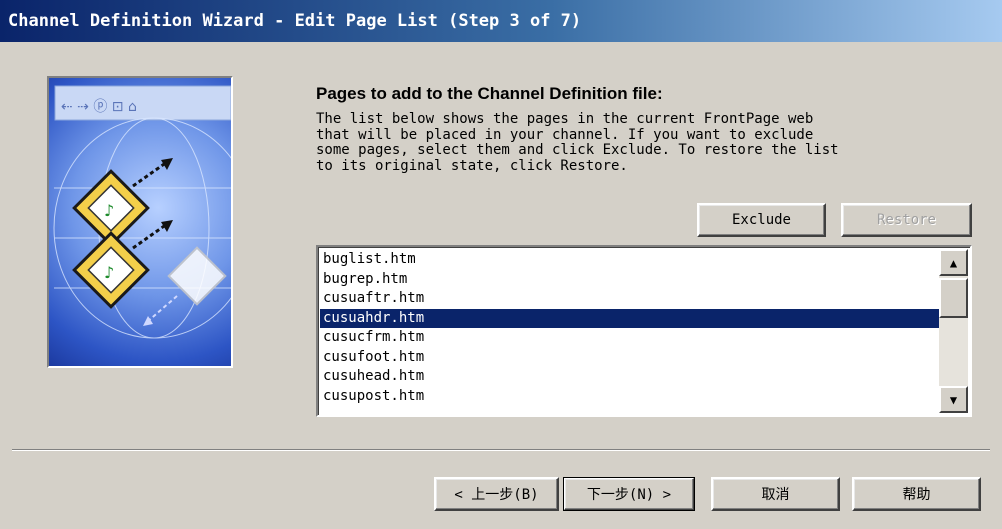 The width and height of the screenshot is (1002, 529). I want to click on arrow-down-icon: ▼, so click(953, 399).